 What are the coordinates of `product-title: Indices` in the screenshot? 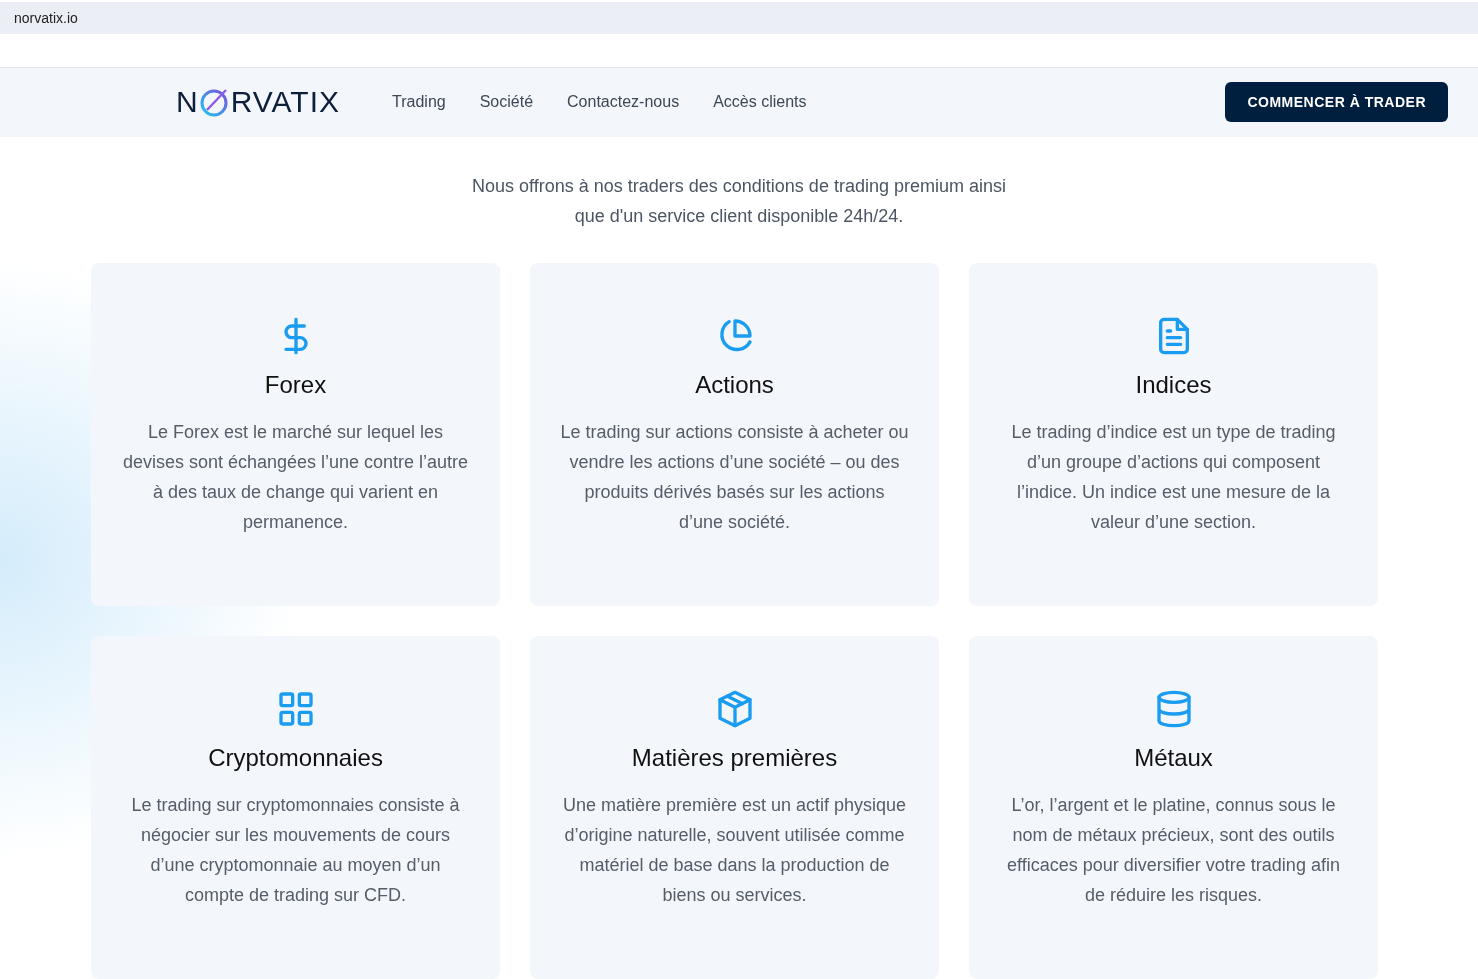 It's located at (1173, 385).